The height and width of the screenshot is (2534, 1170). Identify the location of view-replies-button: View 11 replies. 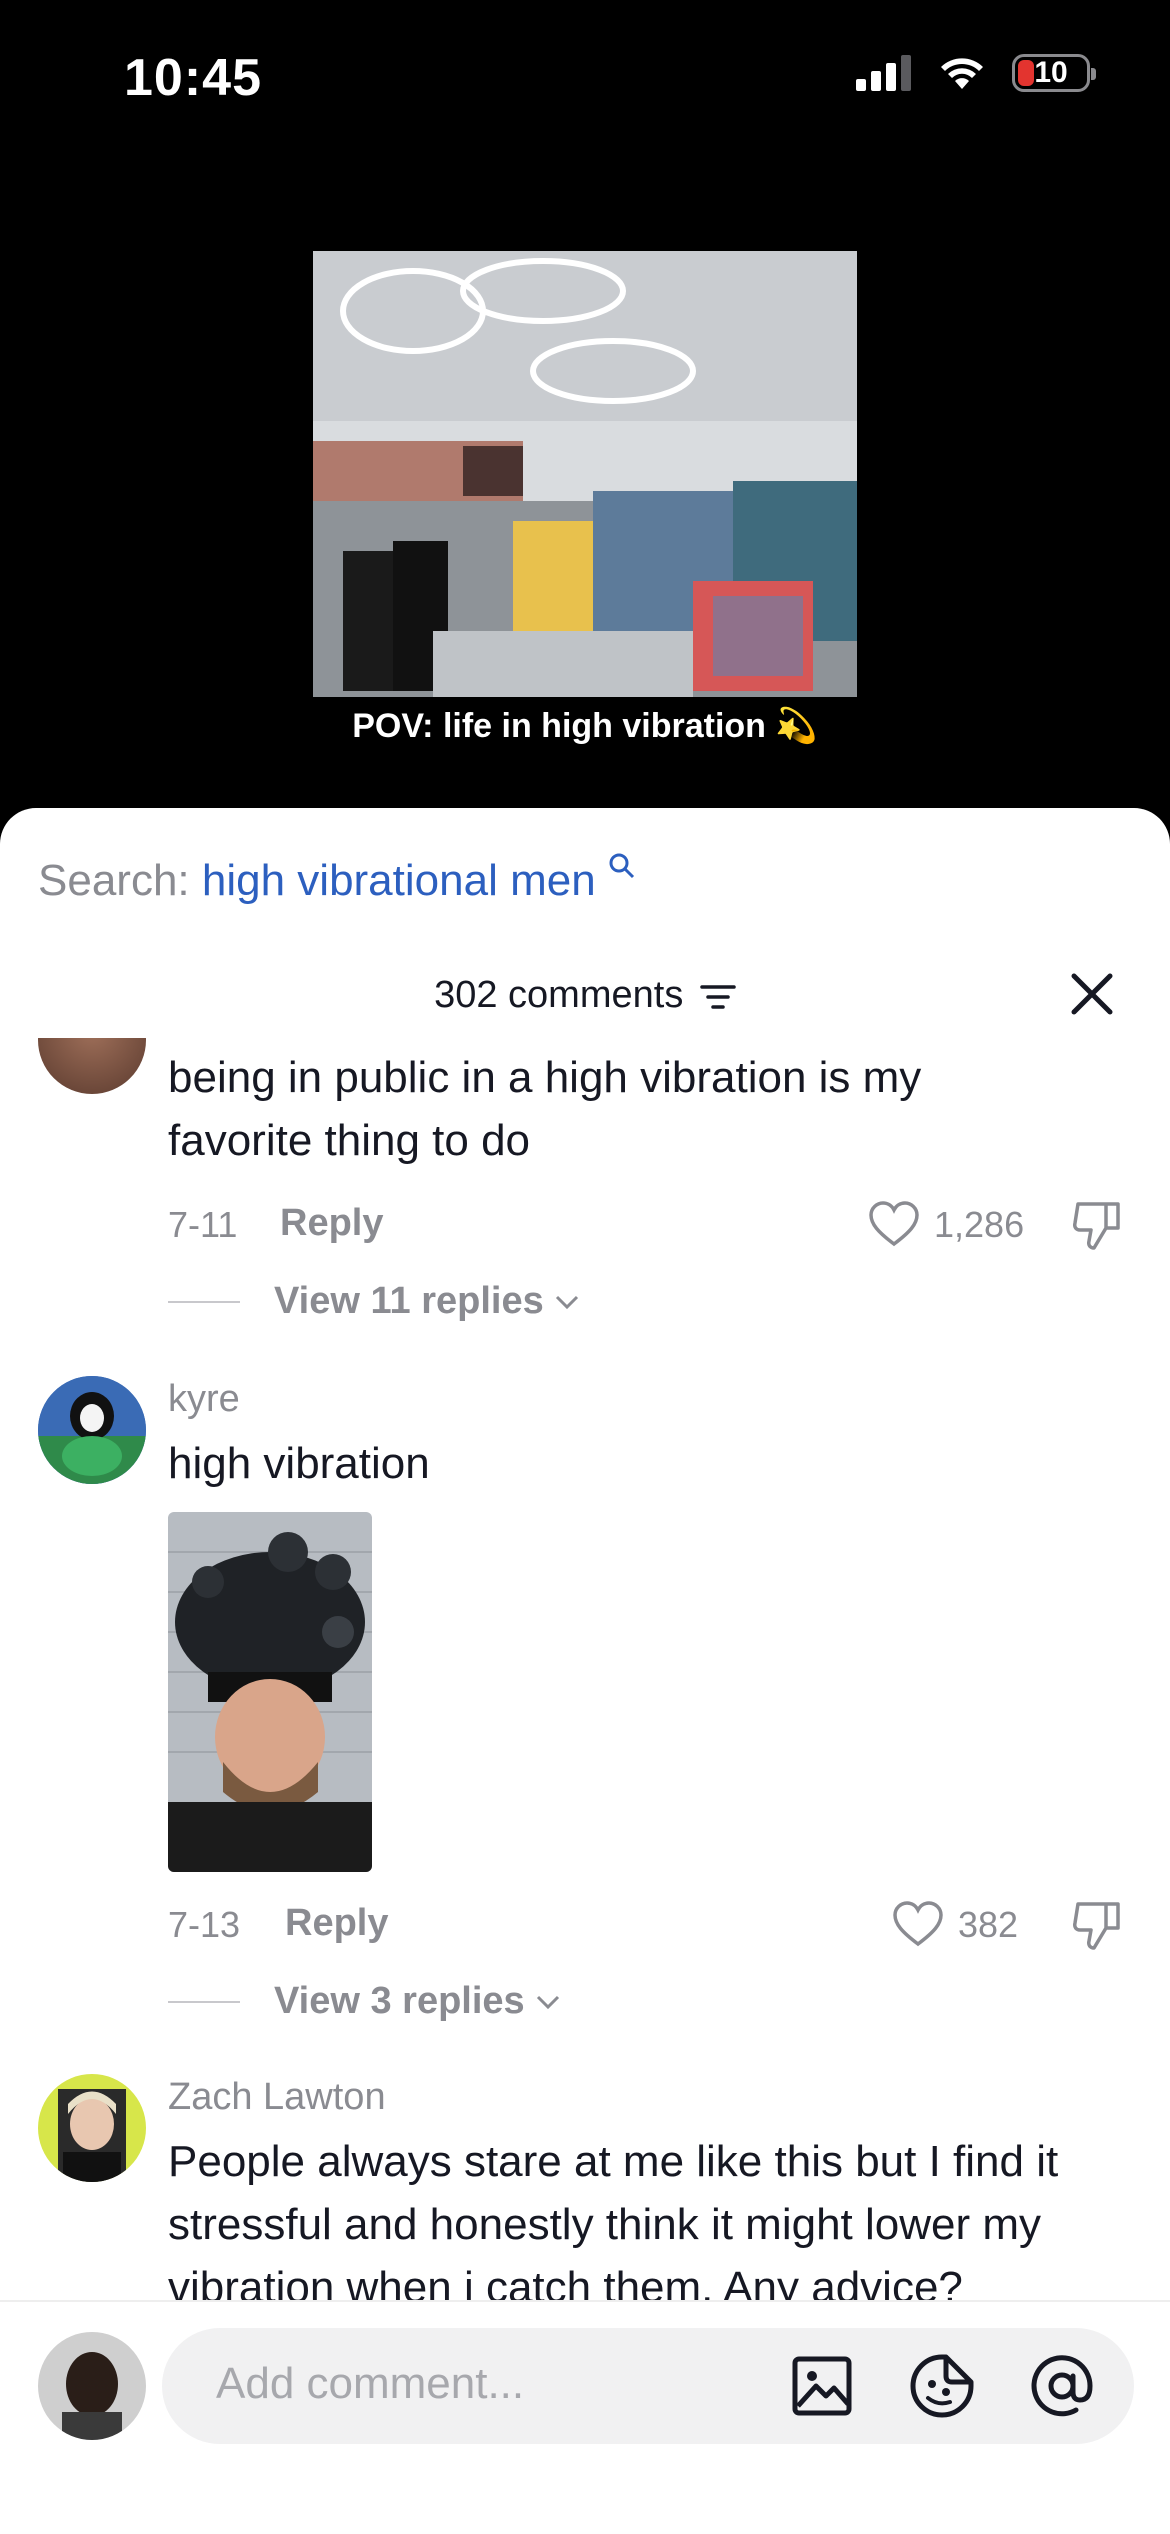
(374, 1301).